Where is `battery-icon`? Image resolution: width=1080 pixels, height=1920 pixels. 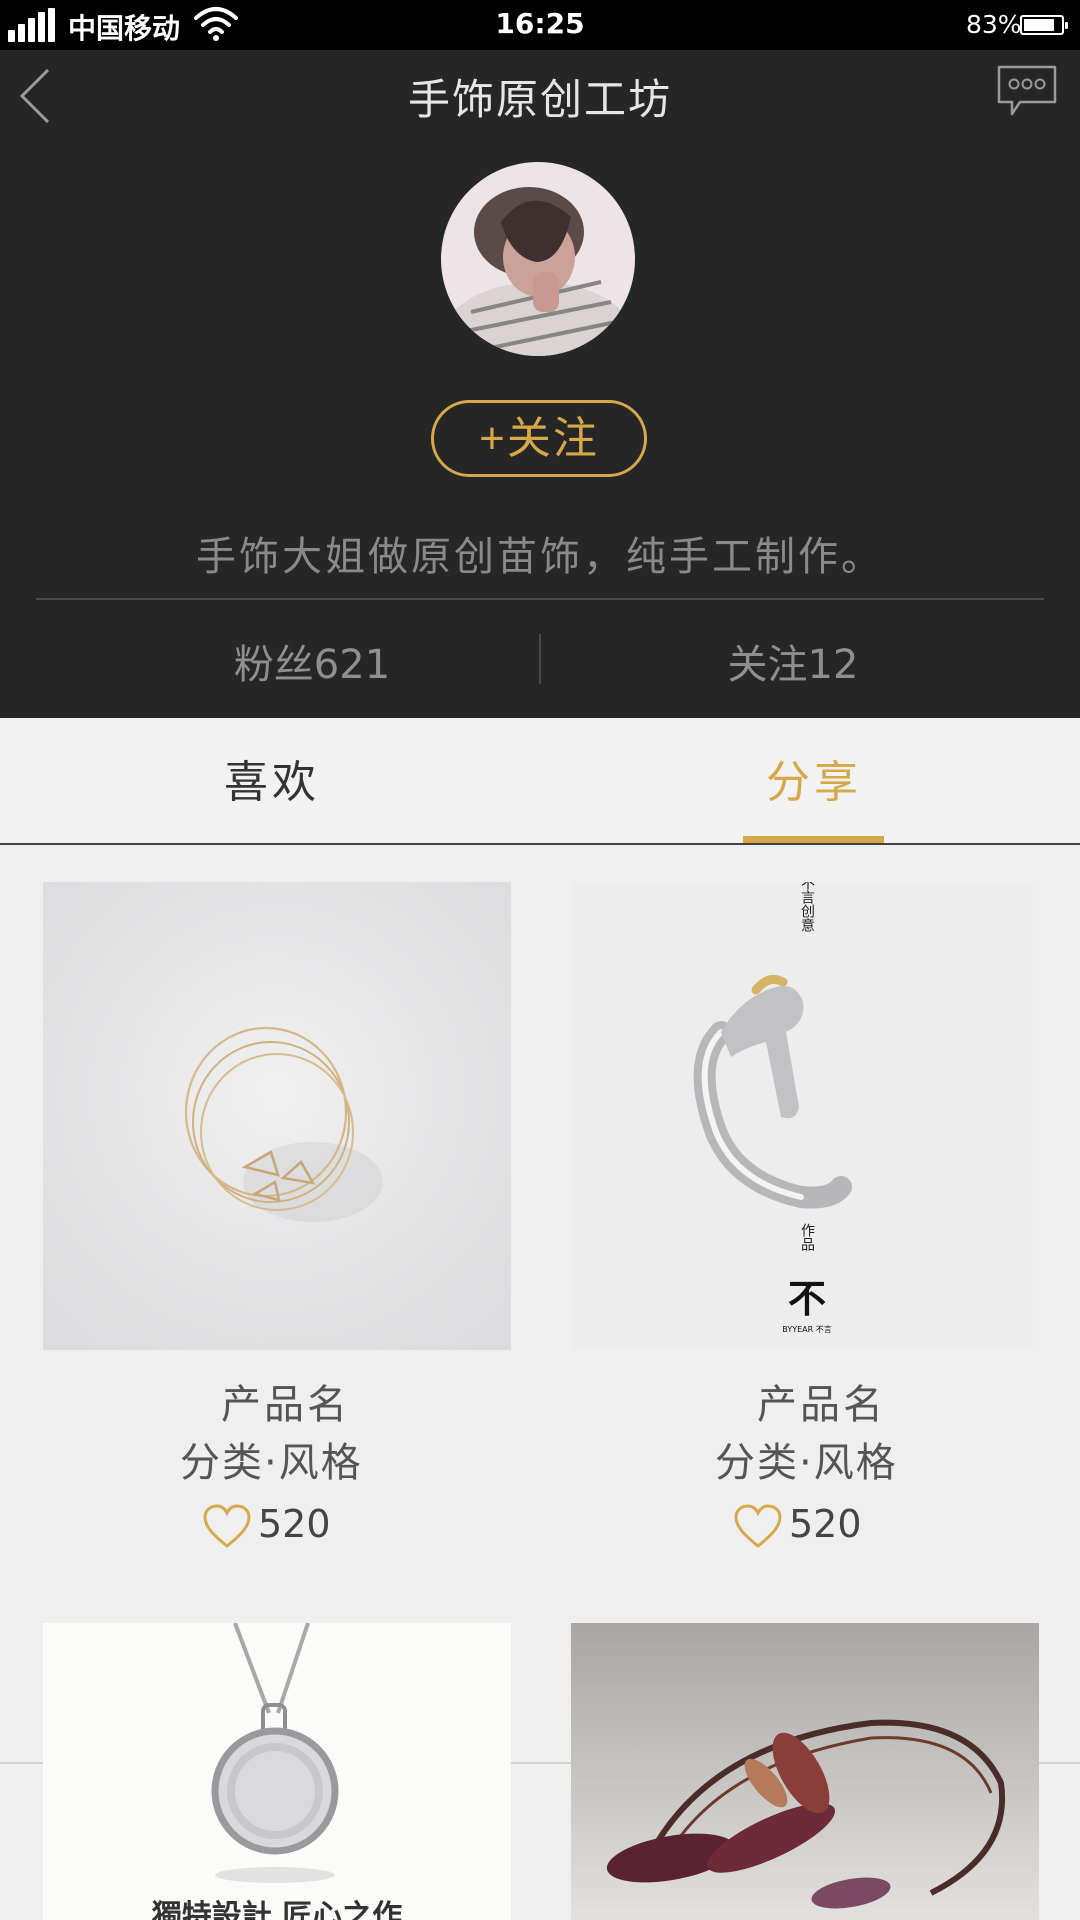
battery-icon is located at coordinates (1044, 25).